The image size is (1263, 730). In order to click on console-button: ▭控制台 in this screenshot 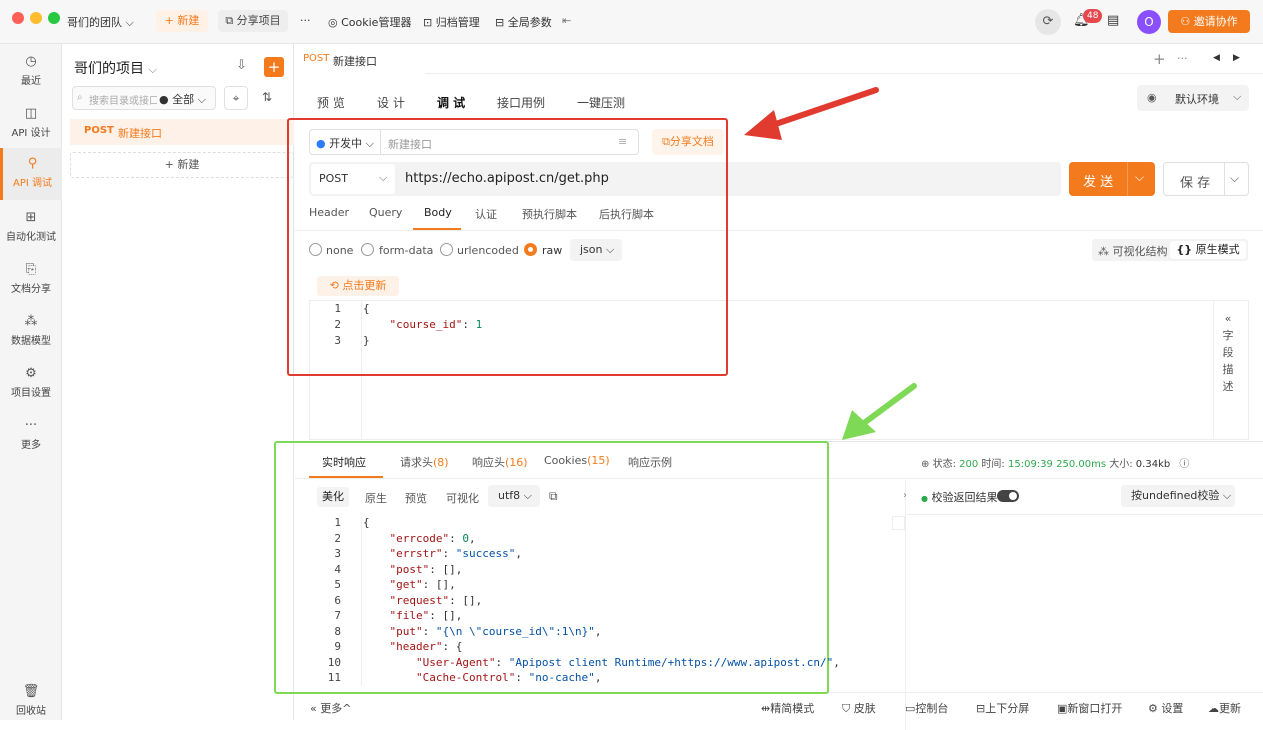, I will do `click(926, 708)`.